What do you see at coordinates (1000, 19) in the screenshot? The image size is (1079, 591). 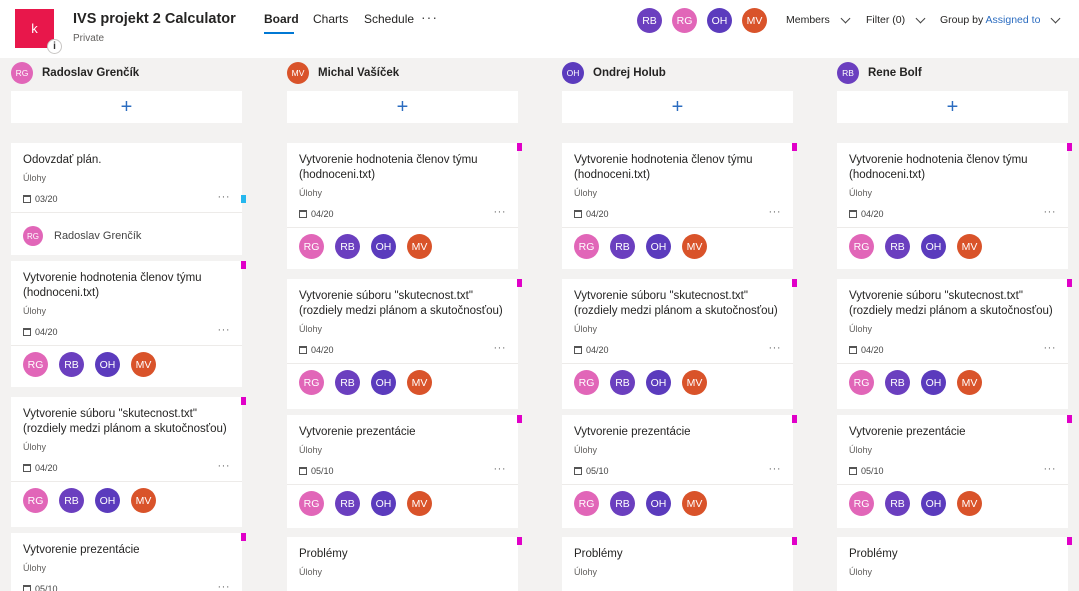 I see `group-by-dropdown: Group by Assigned to` at bounding box center [1000, 19].